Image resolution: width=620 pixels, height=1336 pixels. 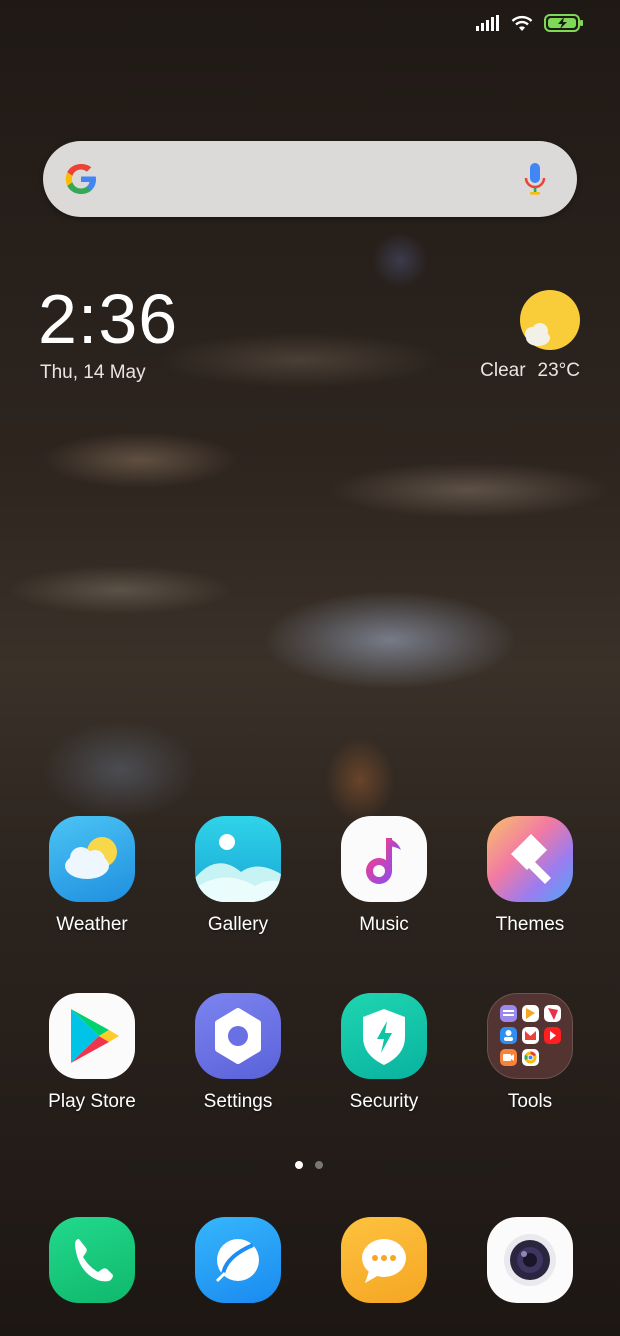 I want to click on dock-phone, so click(x=92, y=1260).